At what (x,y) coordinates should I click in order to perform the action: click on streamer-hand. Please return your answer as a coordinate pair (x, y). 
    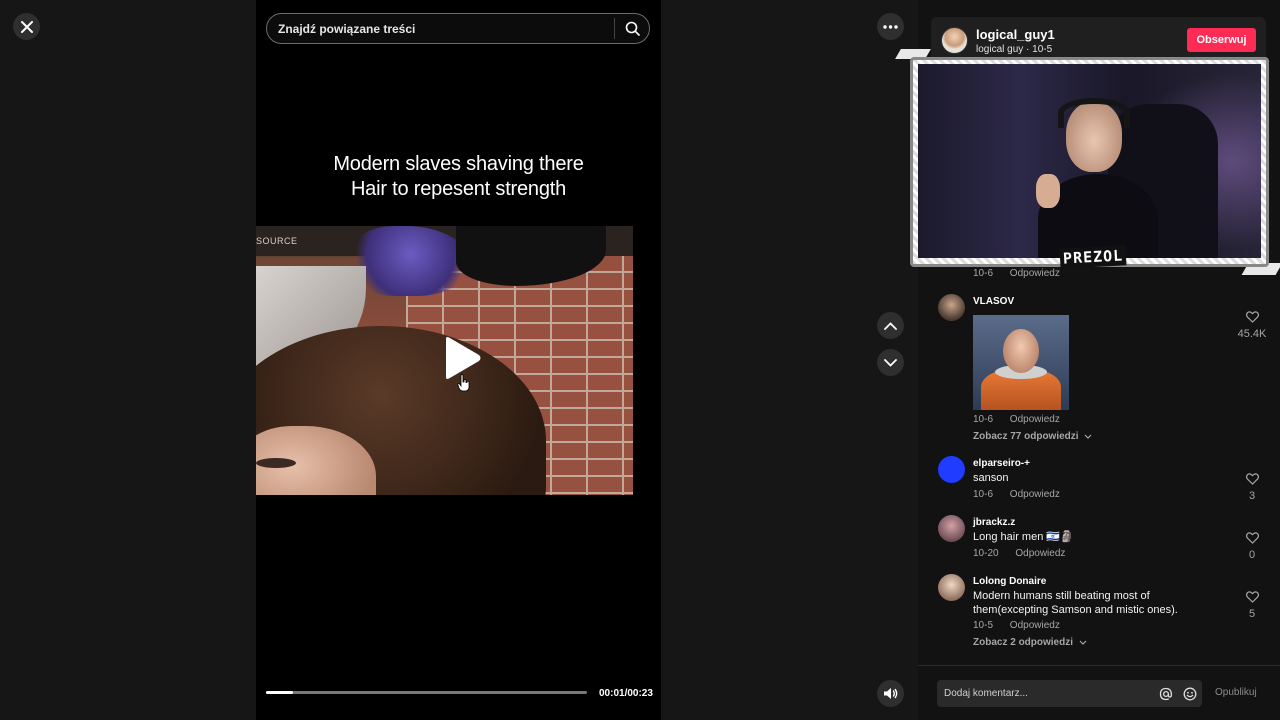
    Looking at the image, I should click on (1048, 191).